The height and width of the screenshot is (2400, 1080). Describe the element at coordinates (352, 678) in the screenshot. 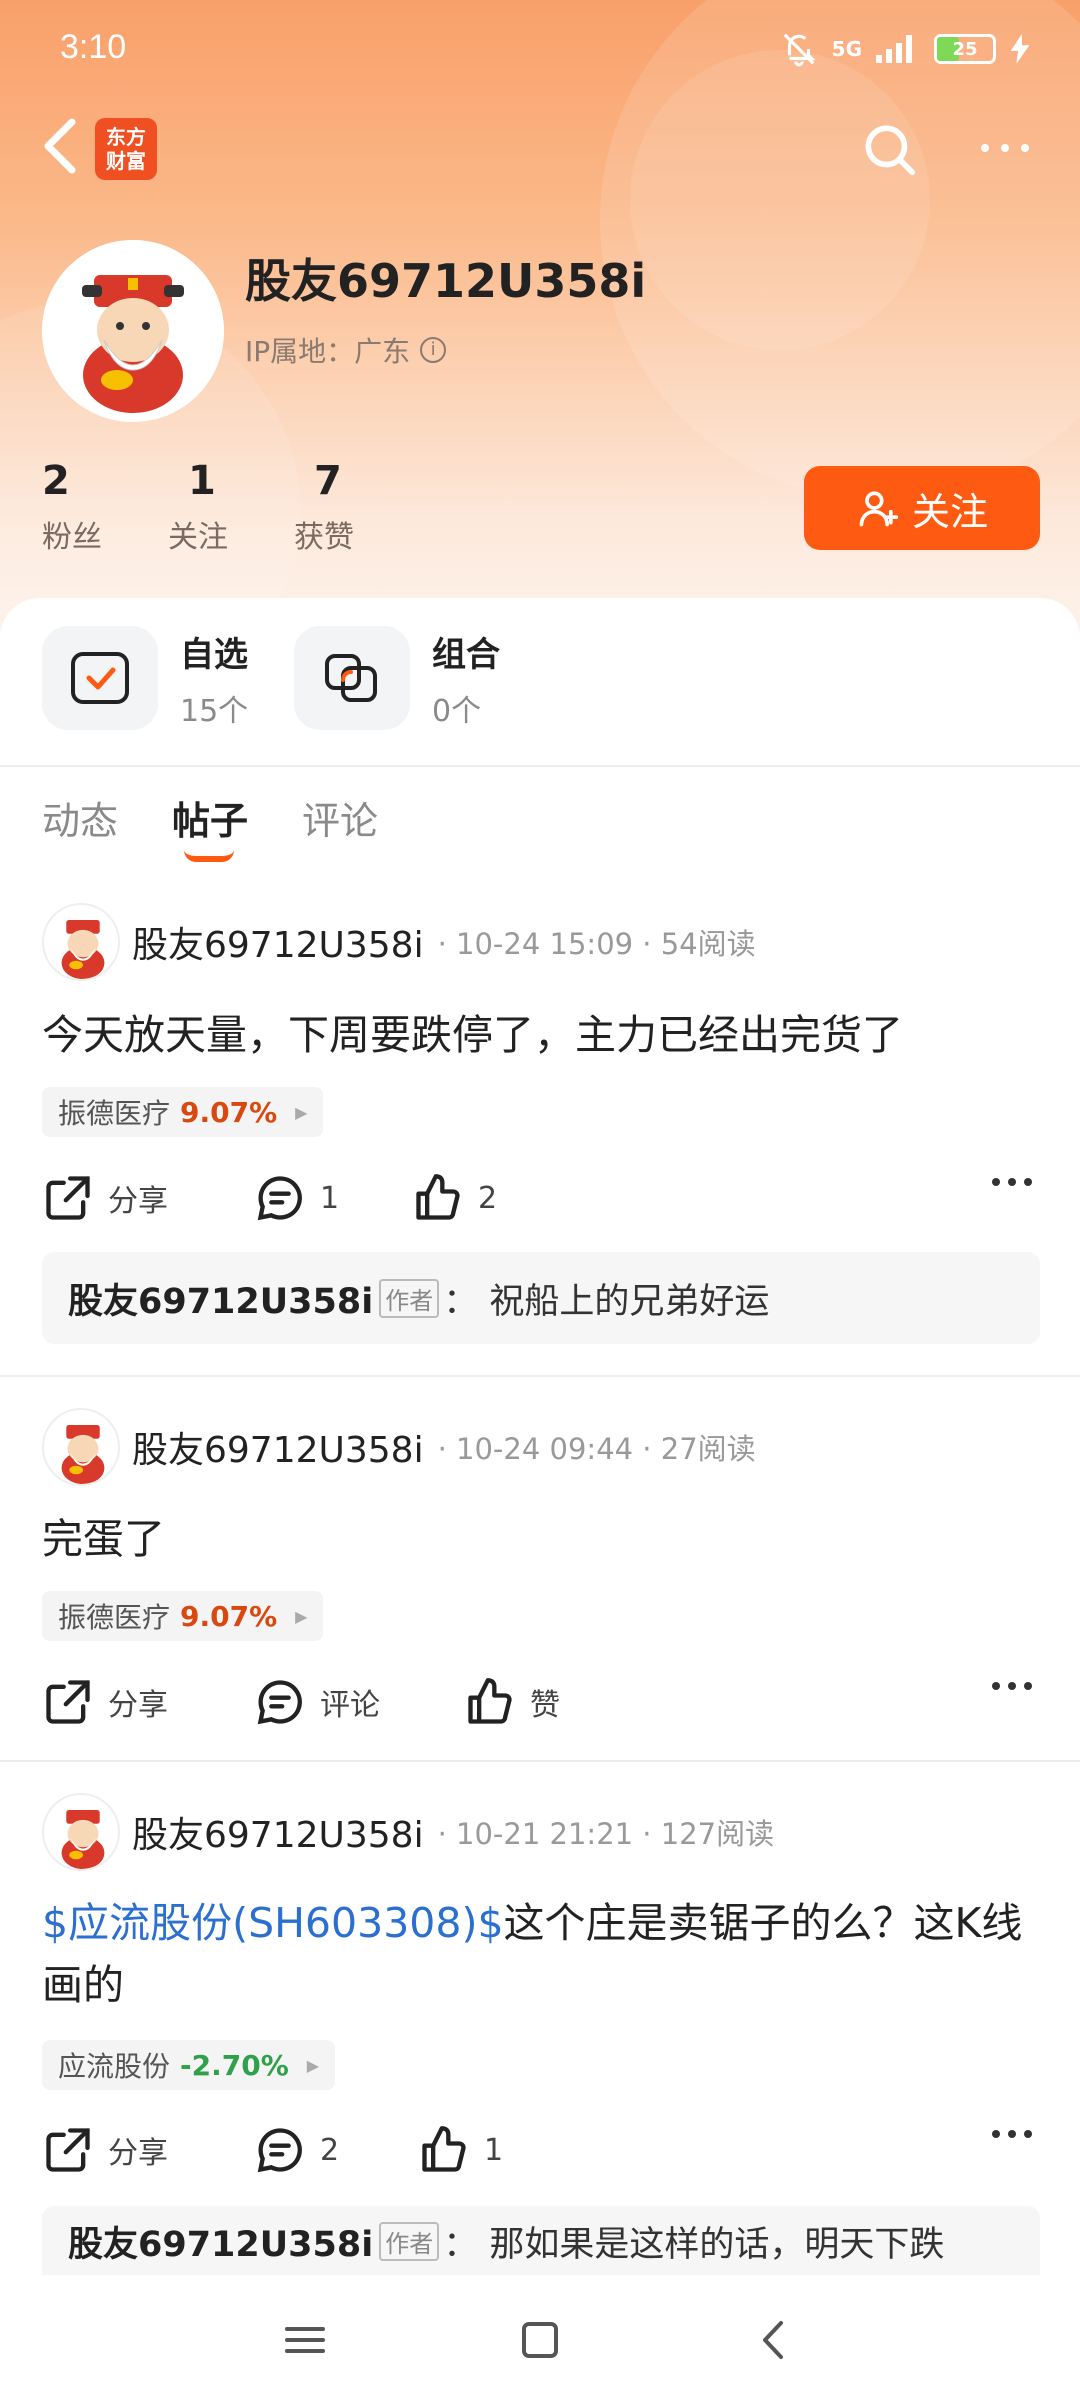

I see `portfolio-icon` at that location.